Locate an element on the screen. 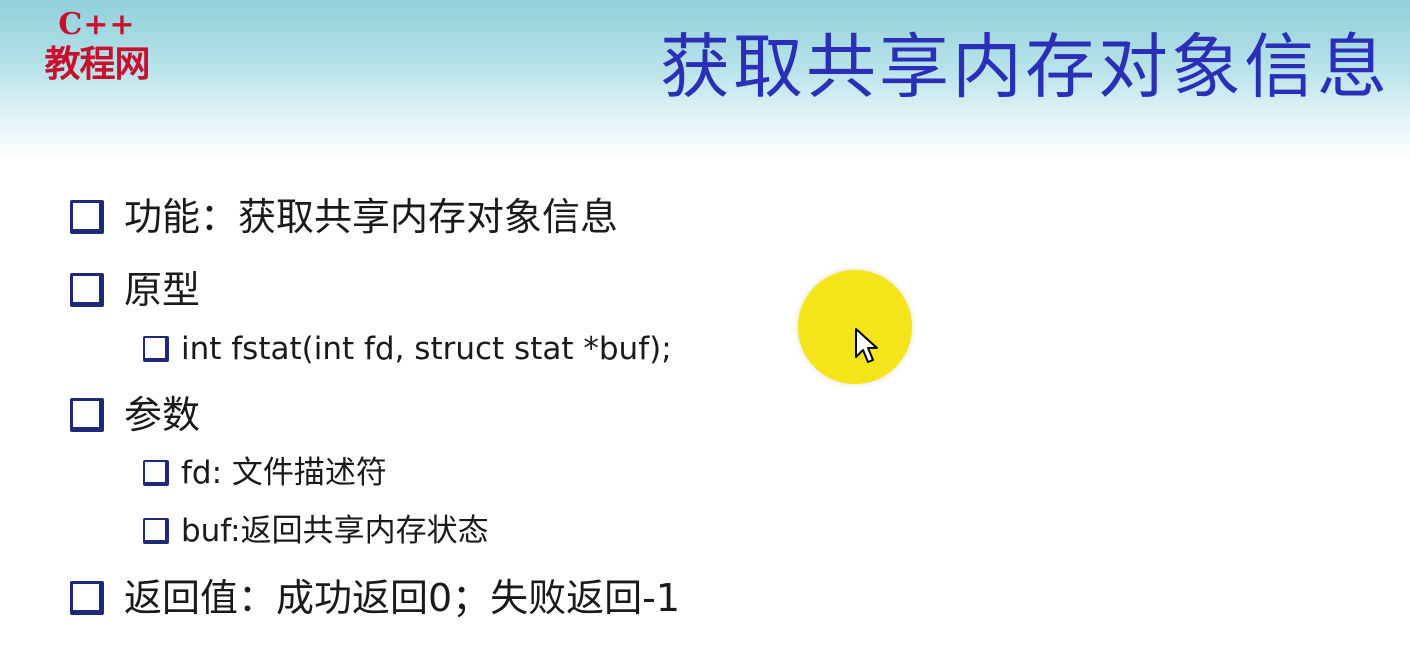  bullet-item-parameters: 参数 is located at coordinates (135, 415).